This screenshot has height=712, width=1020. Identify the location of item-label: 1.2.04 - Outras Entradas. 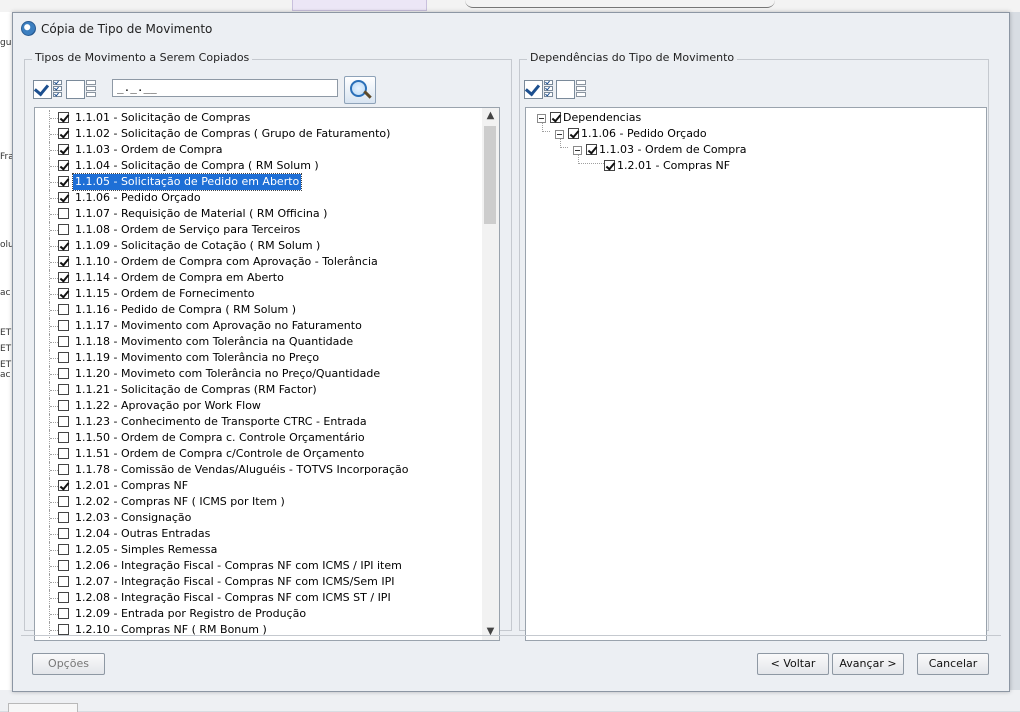
(143, 533).